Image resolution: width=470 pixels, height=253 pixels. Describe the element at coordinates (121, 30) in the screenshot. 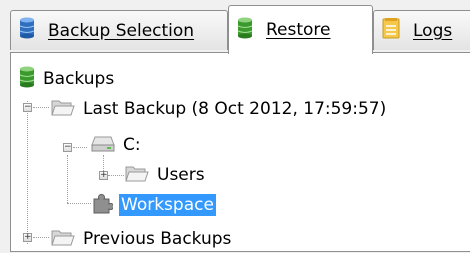

I see `tab-label: Backup Selection` at that location.